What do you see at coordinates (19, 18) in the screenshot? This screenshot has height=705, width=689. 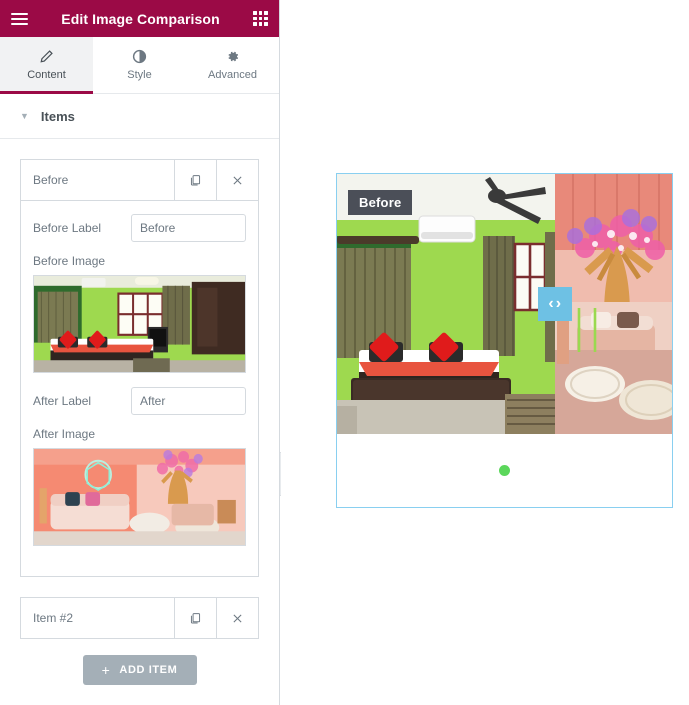 I see `hamburger-icon` at bounding box center [19, 18].